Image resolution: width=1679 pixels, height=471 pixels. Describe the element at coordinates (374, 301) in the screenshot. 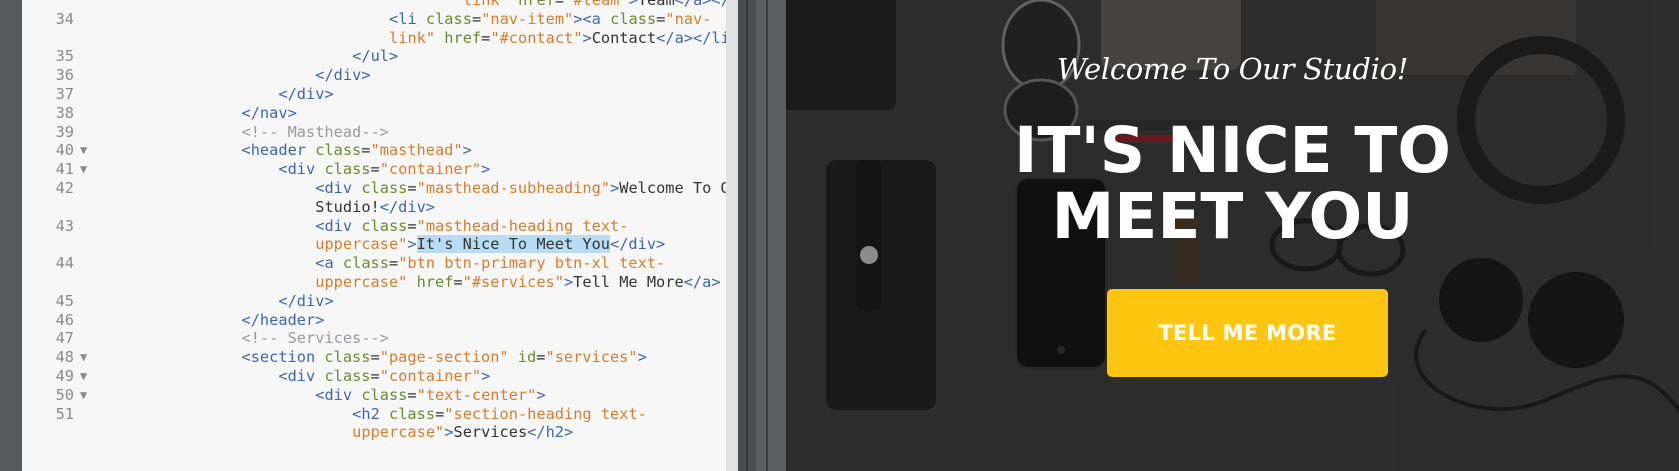

I see `code-line: 45 </div>` at that location.